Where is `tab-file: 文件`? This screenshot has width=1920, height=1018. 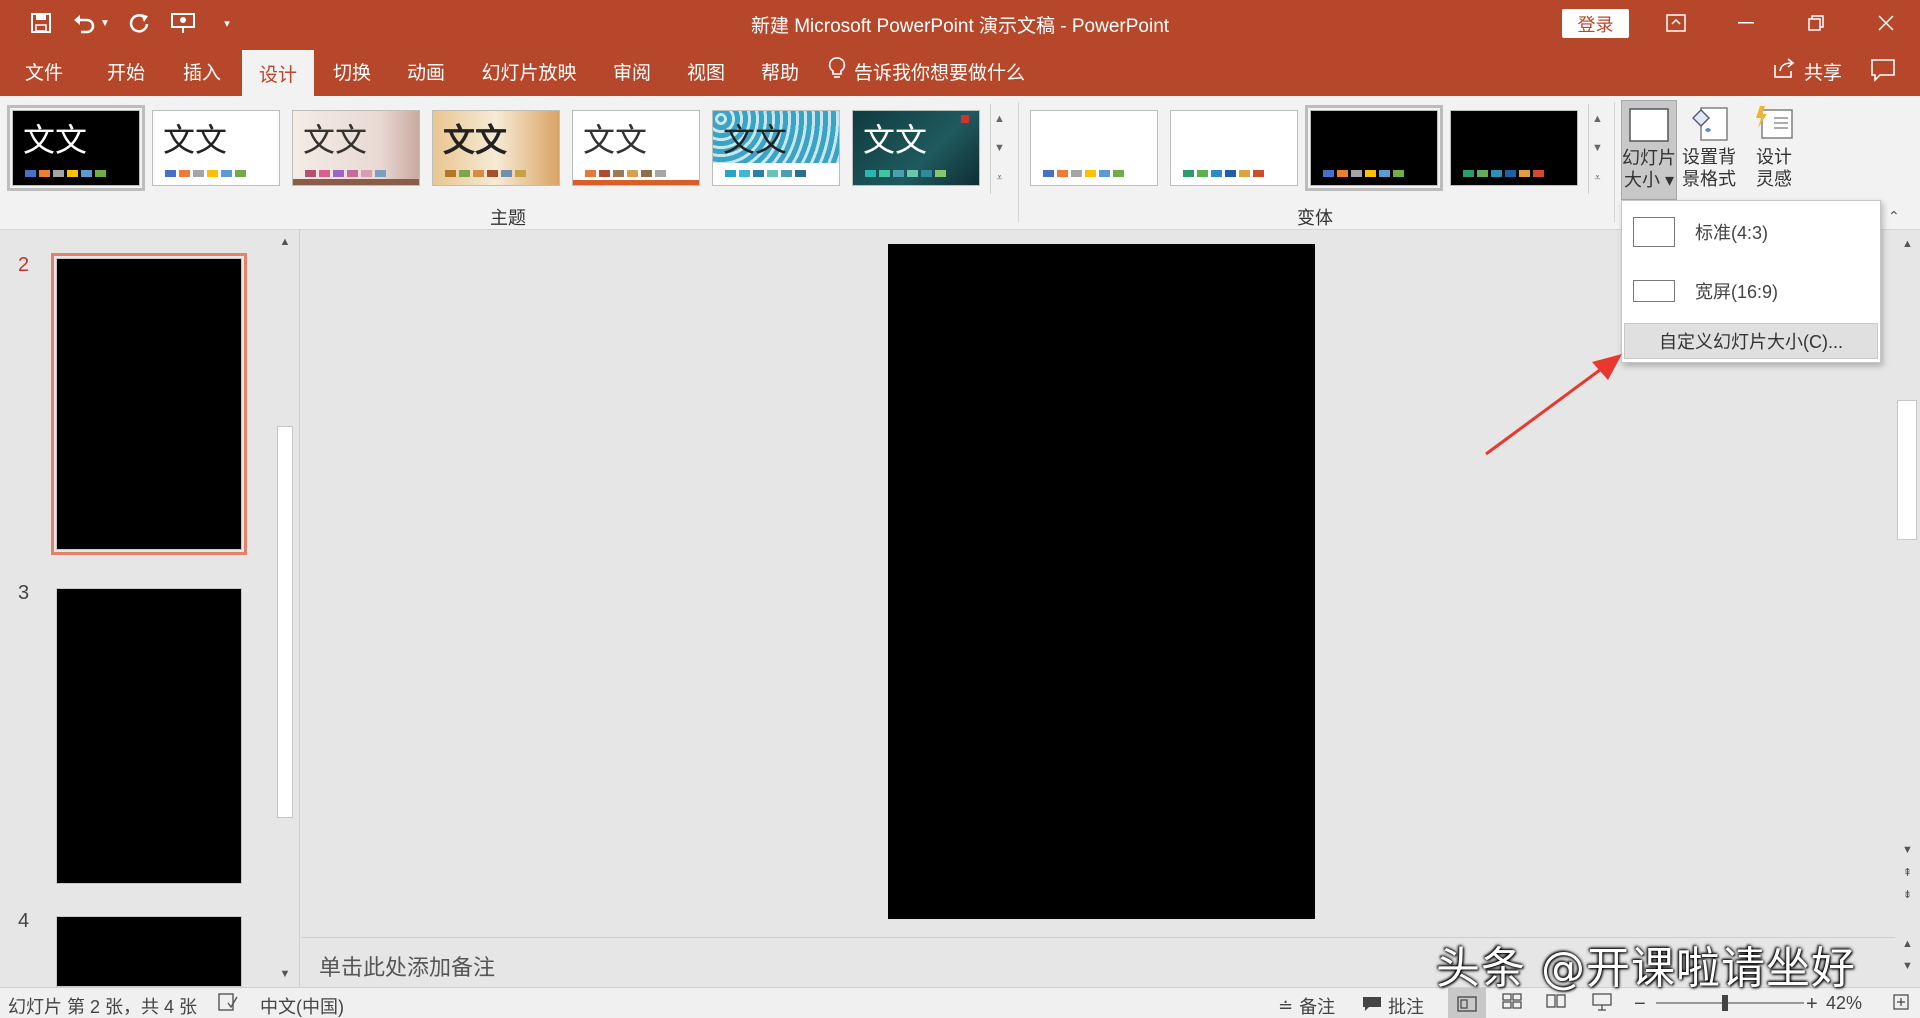 tab-file: 文件 is located at coordinates (44, 71).